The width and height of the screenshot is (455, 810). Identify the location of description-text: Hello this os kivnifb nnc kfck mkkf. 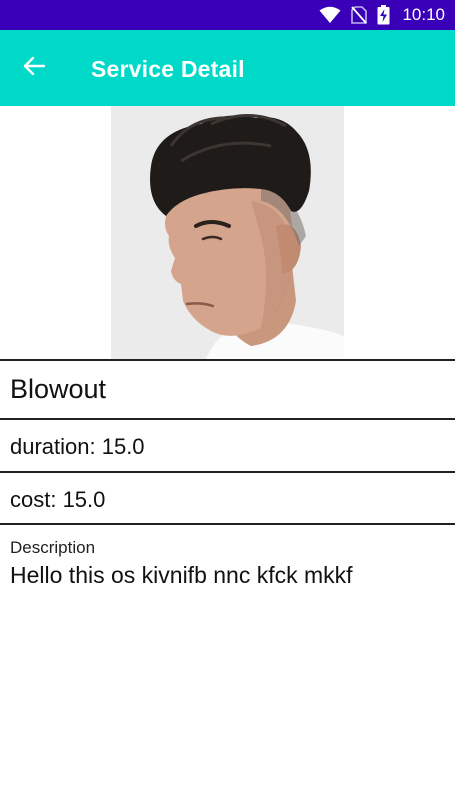
(181, 575).